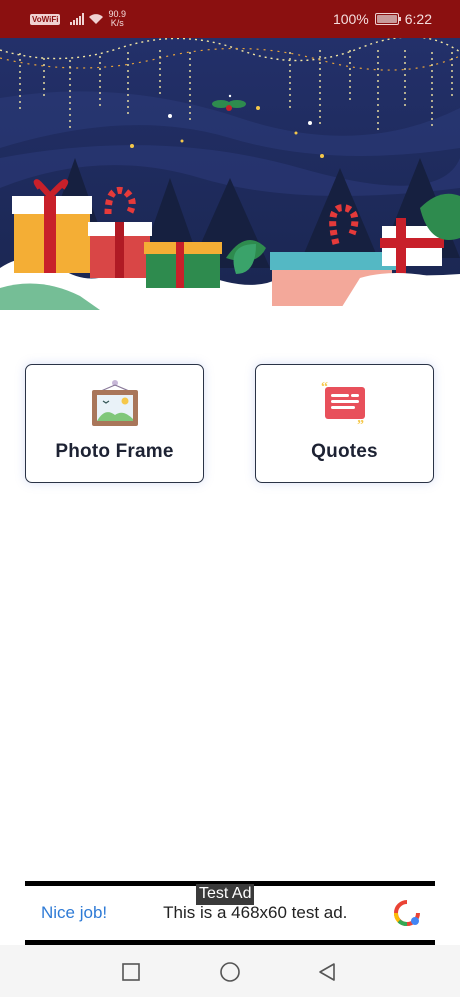  Describe the element at coordinates (117, 23) in the screenshot. I see `speed-unit: K/s` at that location.